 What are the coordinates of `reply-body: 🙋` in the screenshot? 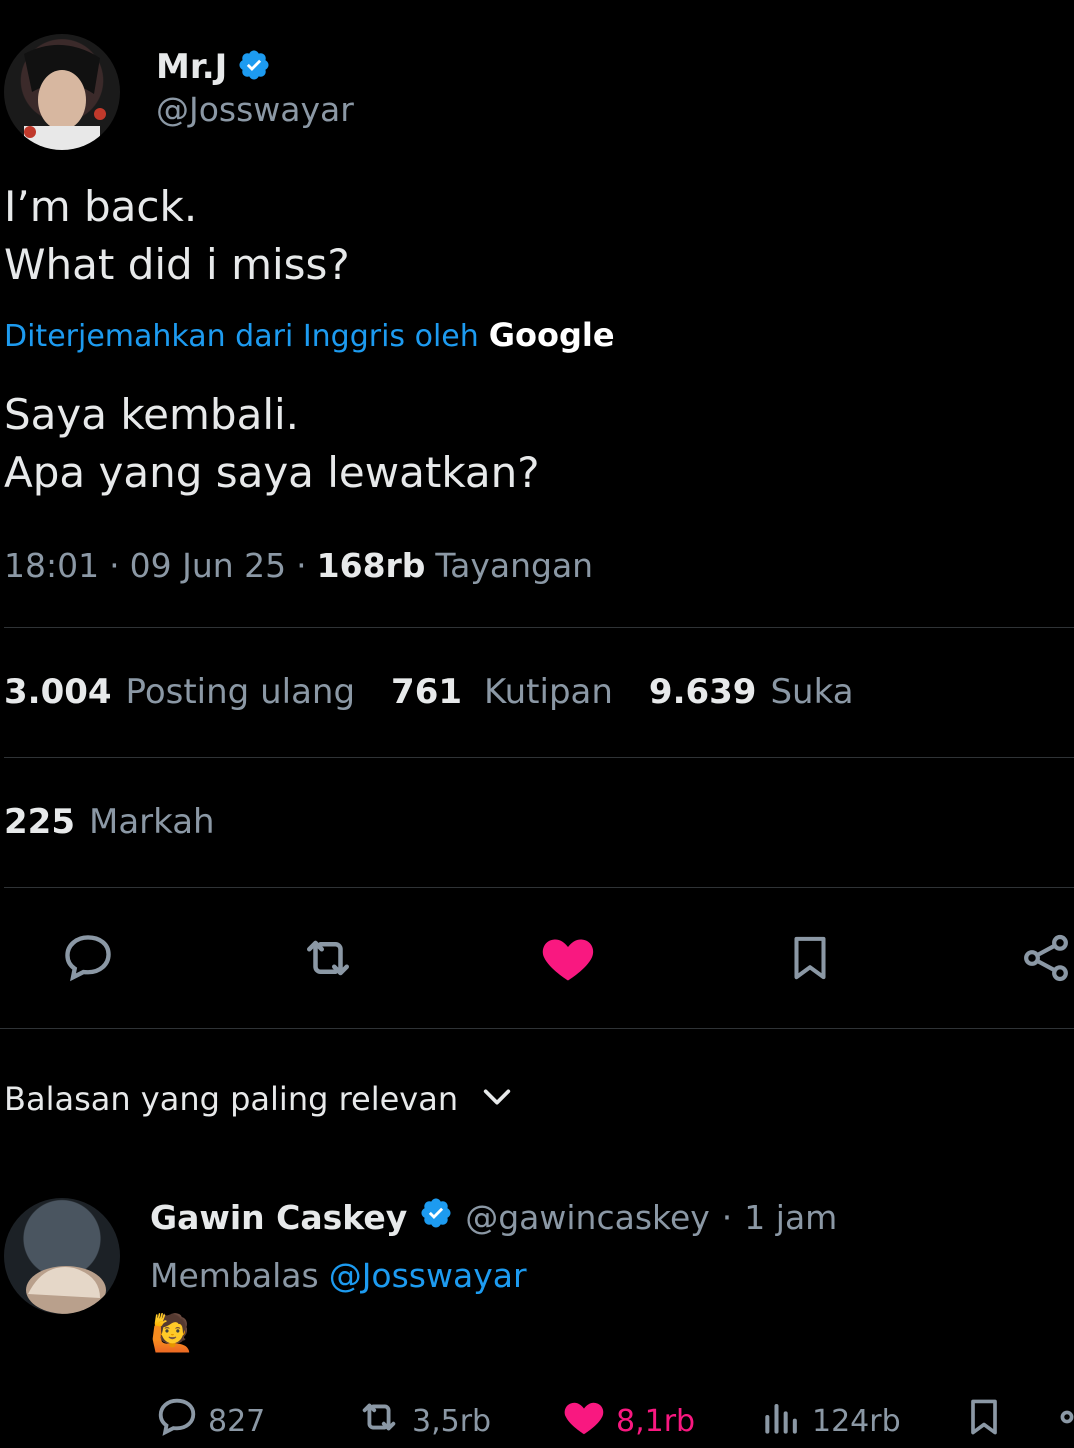 It's located at (172, 1333).